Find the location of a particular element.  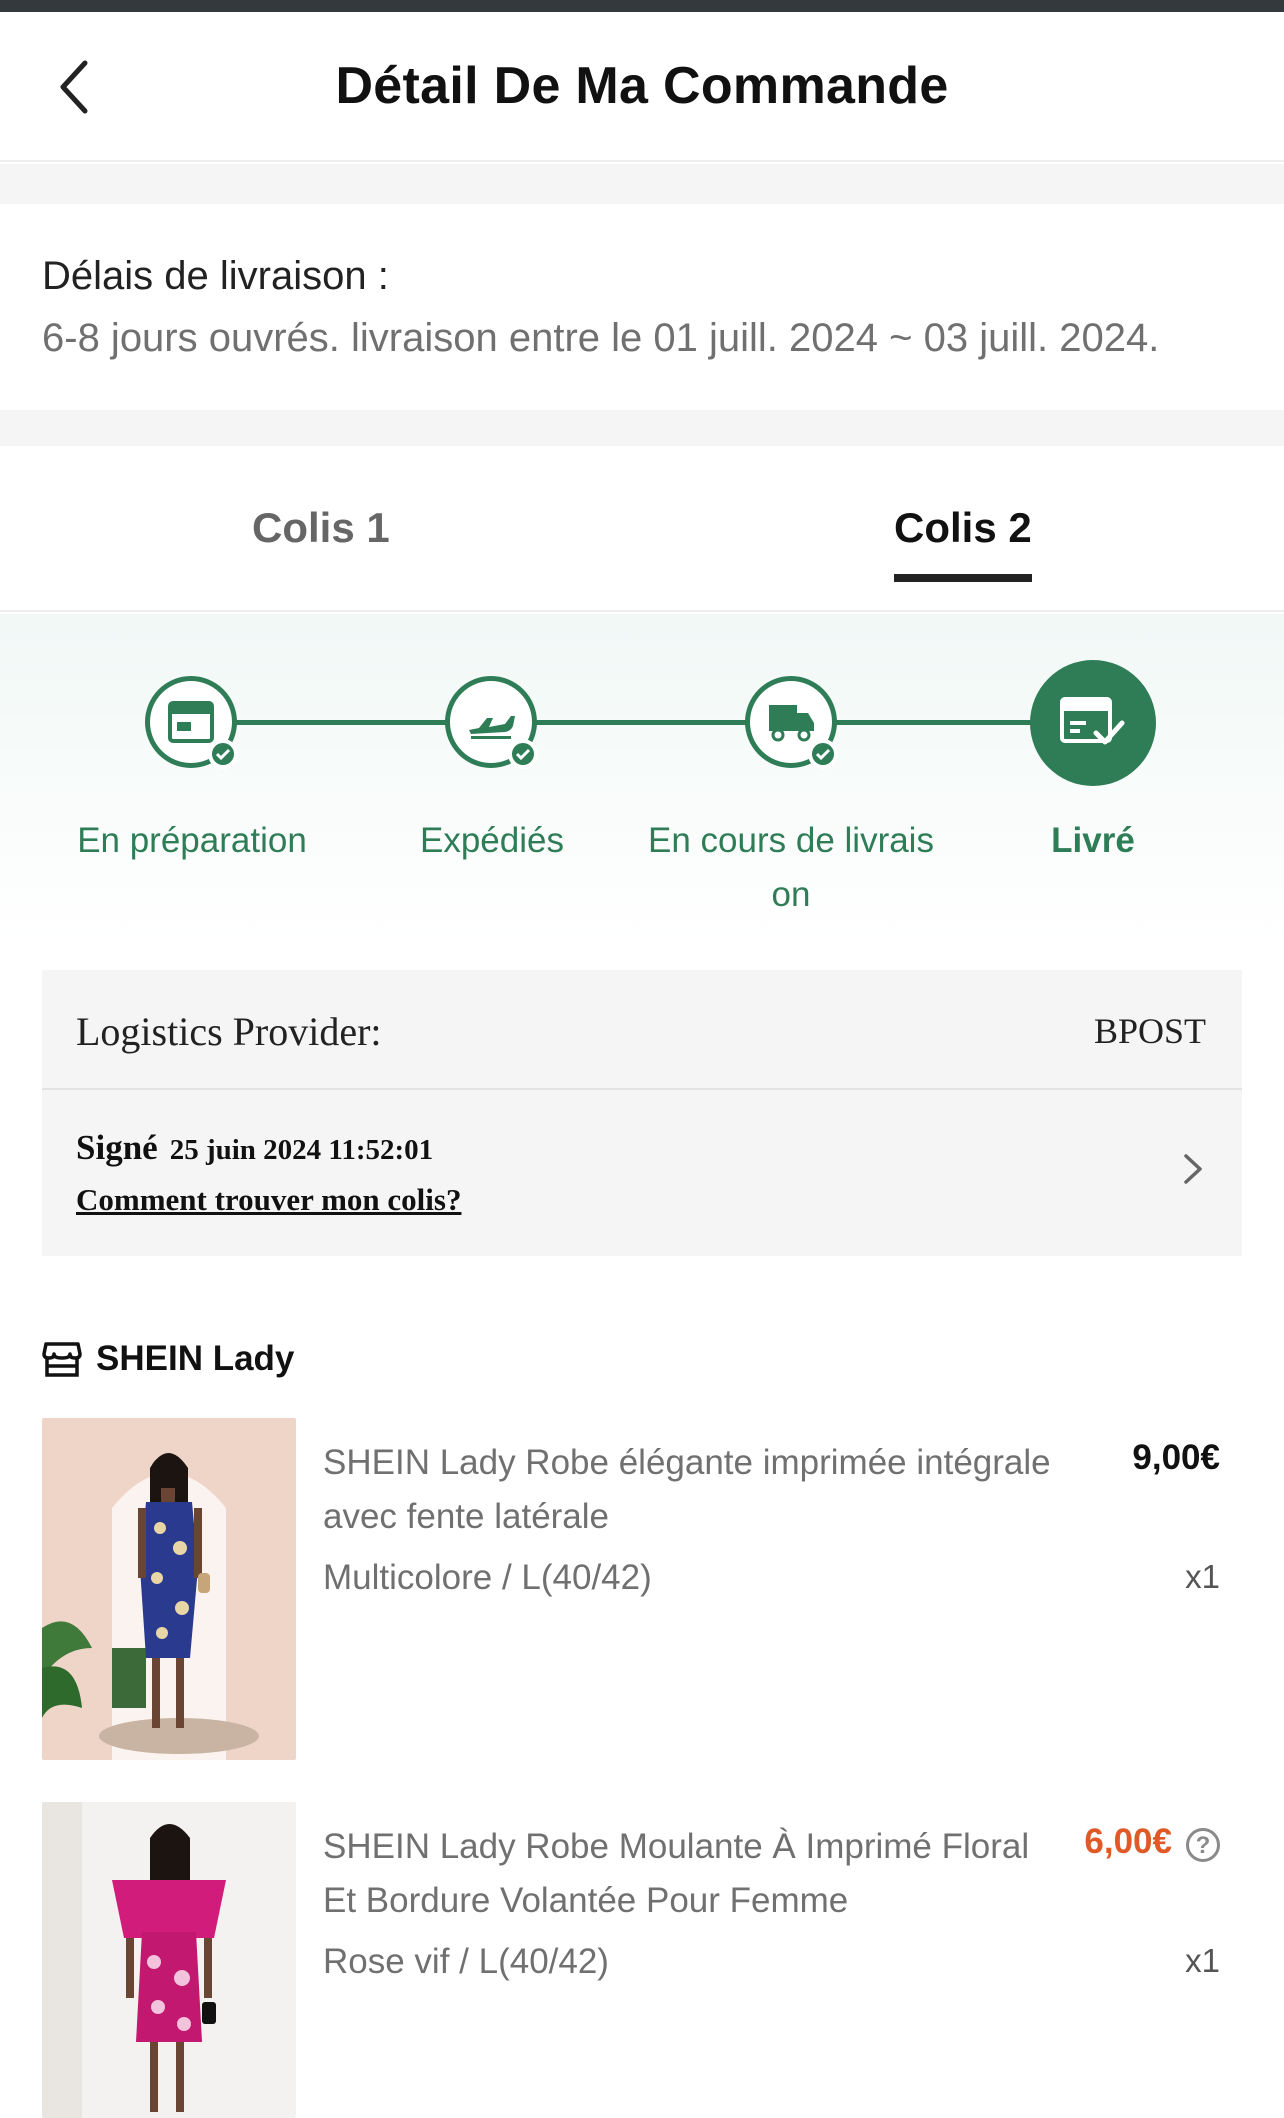

tracking-status-datetime: 25 juin 2024 11:52:01 is located at coordinates (301, 1150).